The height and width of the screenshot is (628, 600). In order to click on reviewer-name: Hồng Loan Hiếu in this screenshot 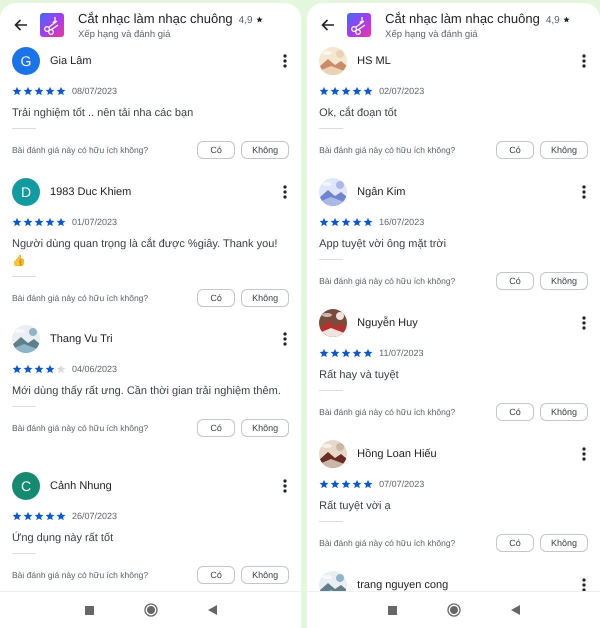, I will do `click(397, 454)`.